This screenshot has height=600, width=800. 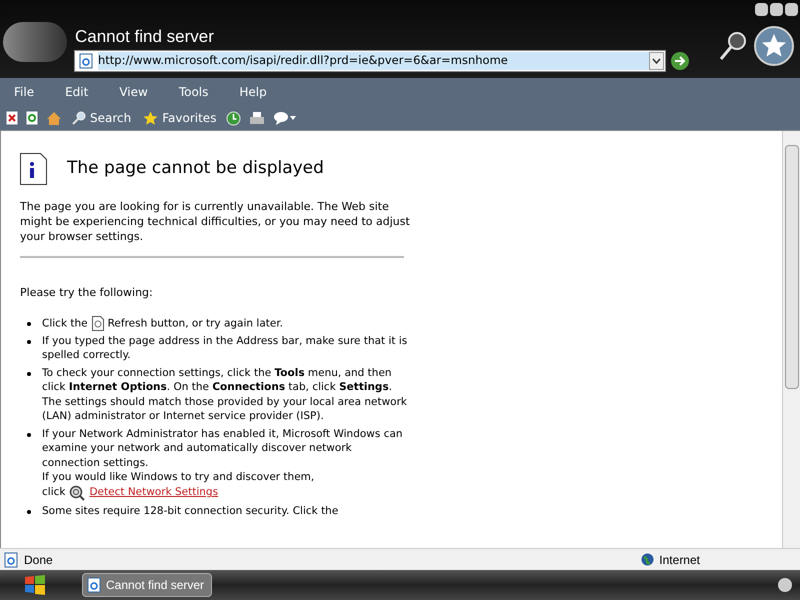 What do you see at coordinates (179, 477) in the screenshot?
I see `list-text: If you would like Windows to try and discover them,` at bounding box center [179, 477].